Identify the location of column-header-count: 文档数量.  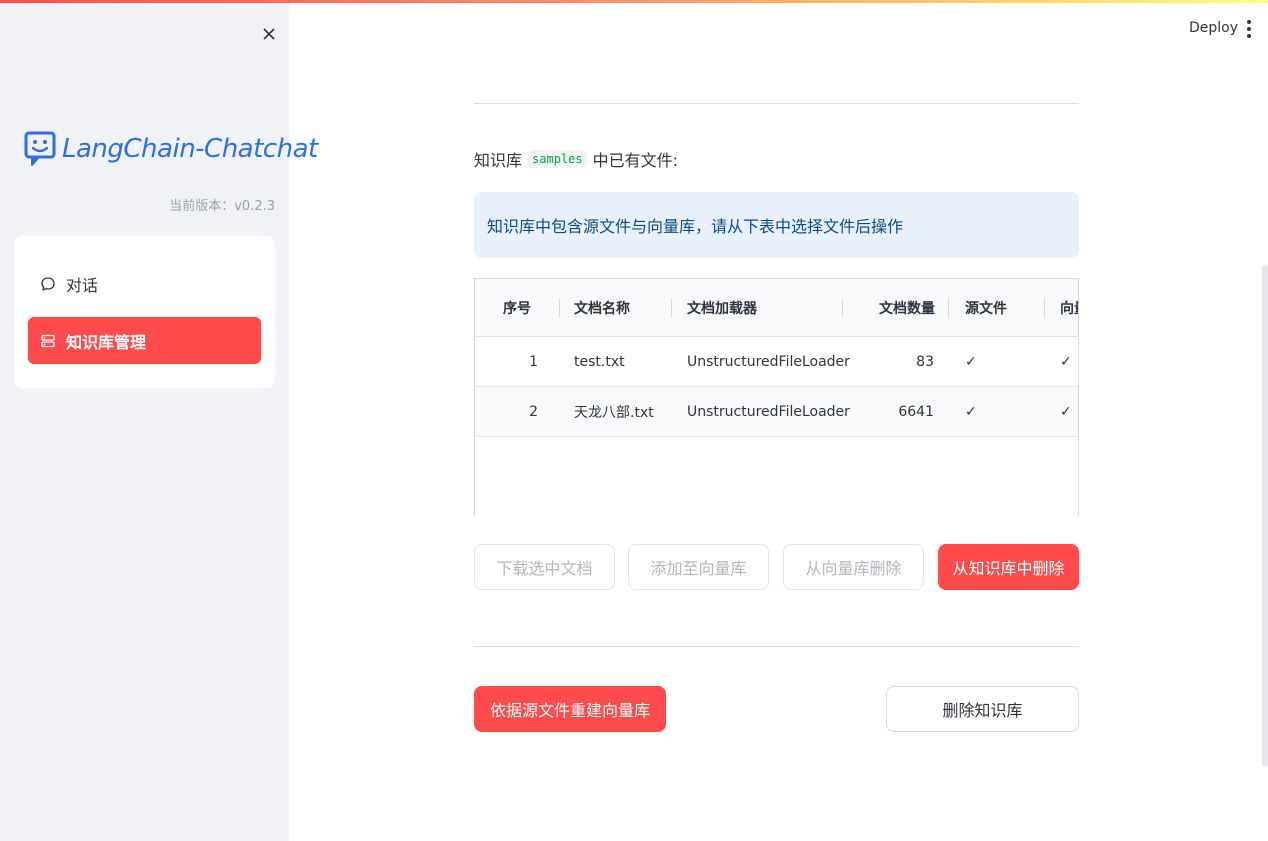
(895, 307).